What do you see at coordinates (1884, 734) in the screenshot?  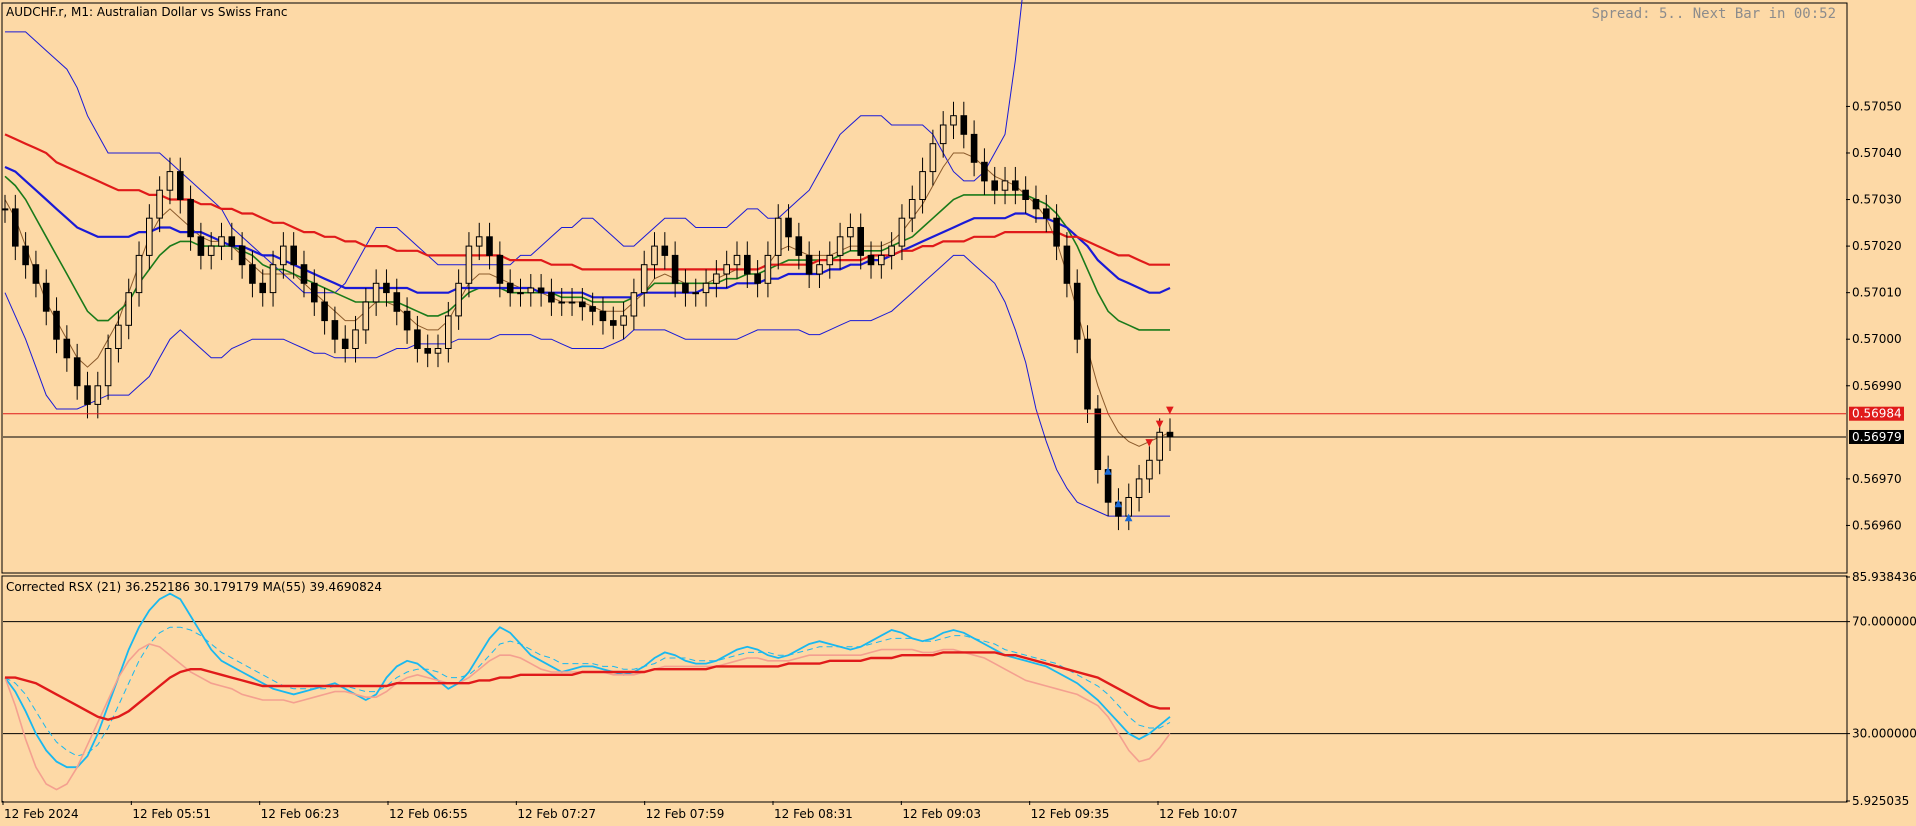 I see `indicator-axis-label: 30.000000` at bounding box center [1884, 734].